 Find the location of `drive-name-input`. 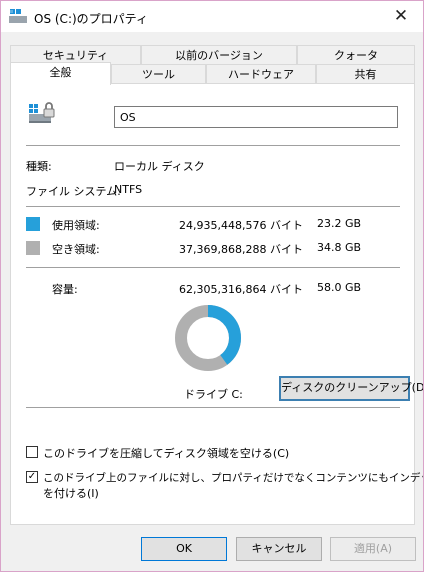

drive-name-input is located at coordinates (256, 117).